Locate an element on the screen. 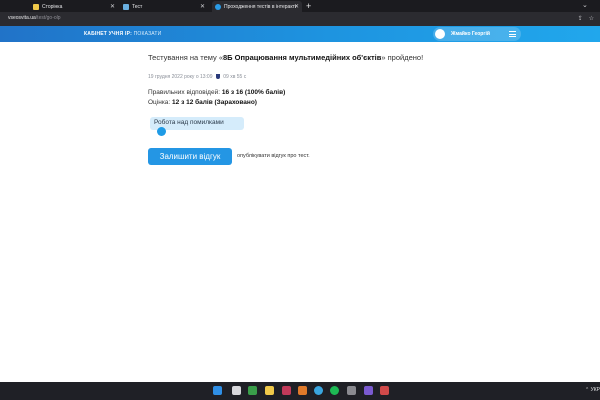 The image size is (600, 400). settings-icon is located at coordinates (351, 390).